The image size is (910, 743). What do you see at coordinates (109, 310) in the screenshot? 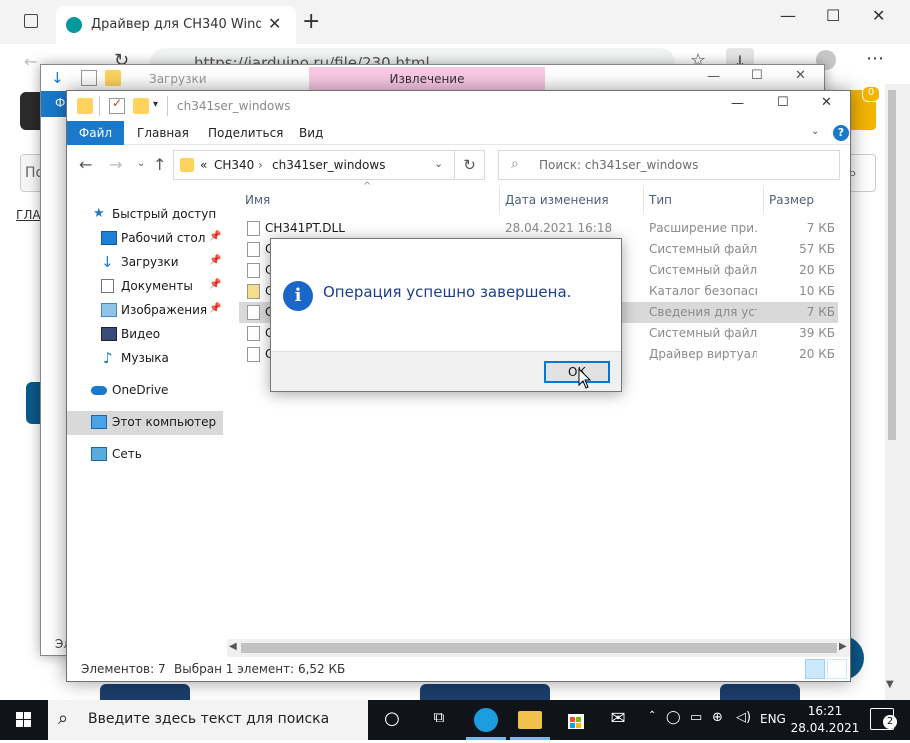
I see `pictures-icon` at bounding box center [109, 310].